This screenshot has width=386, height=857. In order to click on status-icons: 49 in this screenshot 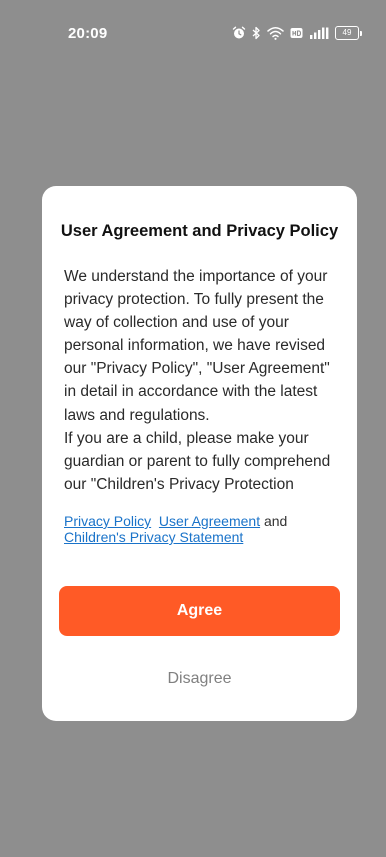, I will do `click(297, 33)`.